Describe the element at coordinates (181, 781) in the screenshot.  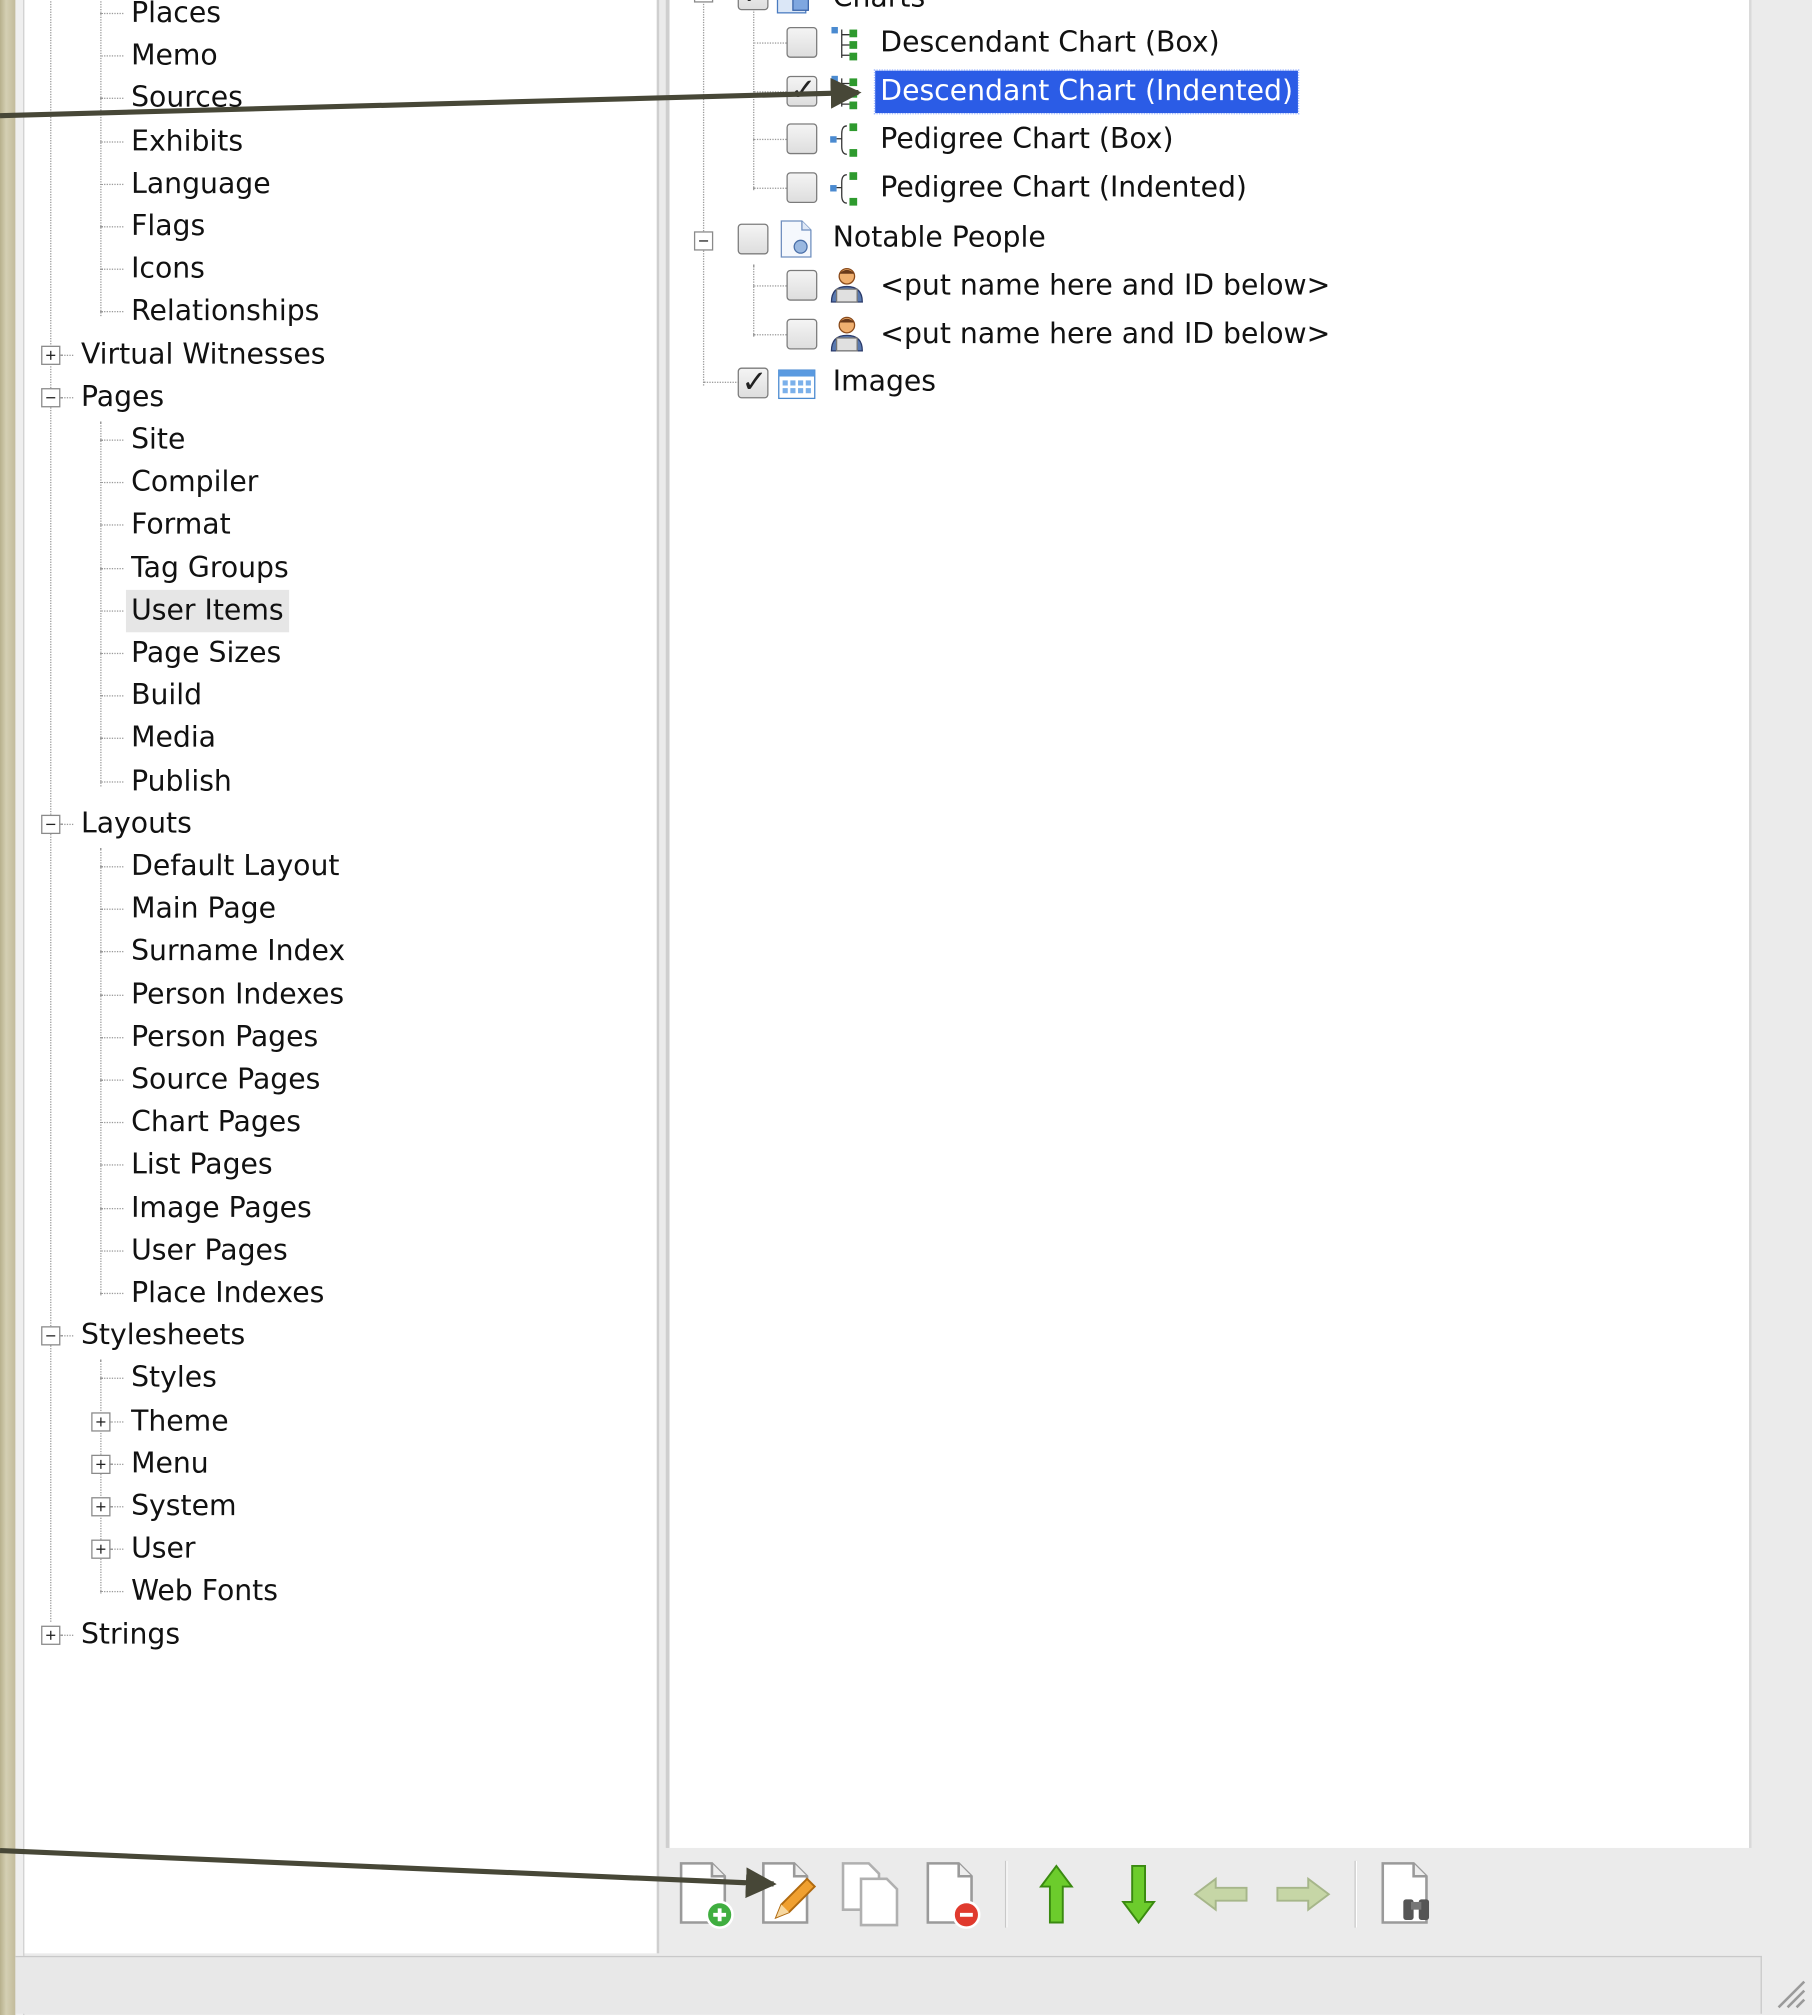
I see `tree-node: Publish` at that location.